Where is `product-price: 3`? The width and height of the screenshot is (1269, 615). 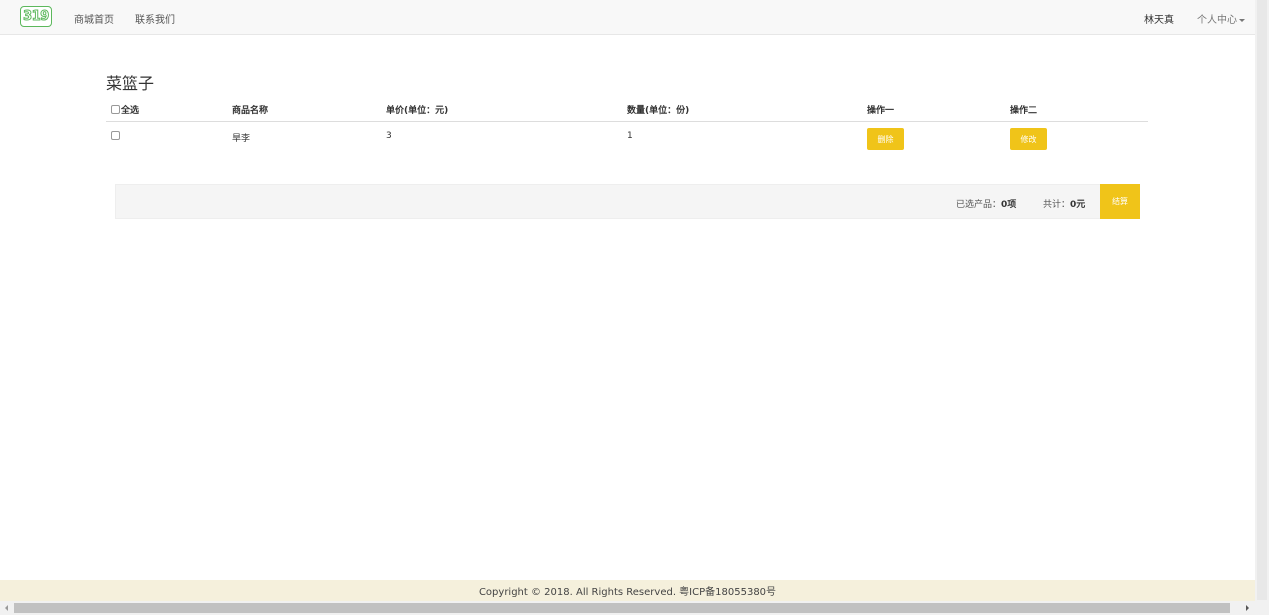 product-price: 3 is located at coordinates (389, 136).